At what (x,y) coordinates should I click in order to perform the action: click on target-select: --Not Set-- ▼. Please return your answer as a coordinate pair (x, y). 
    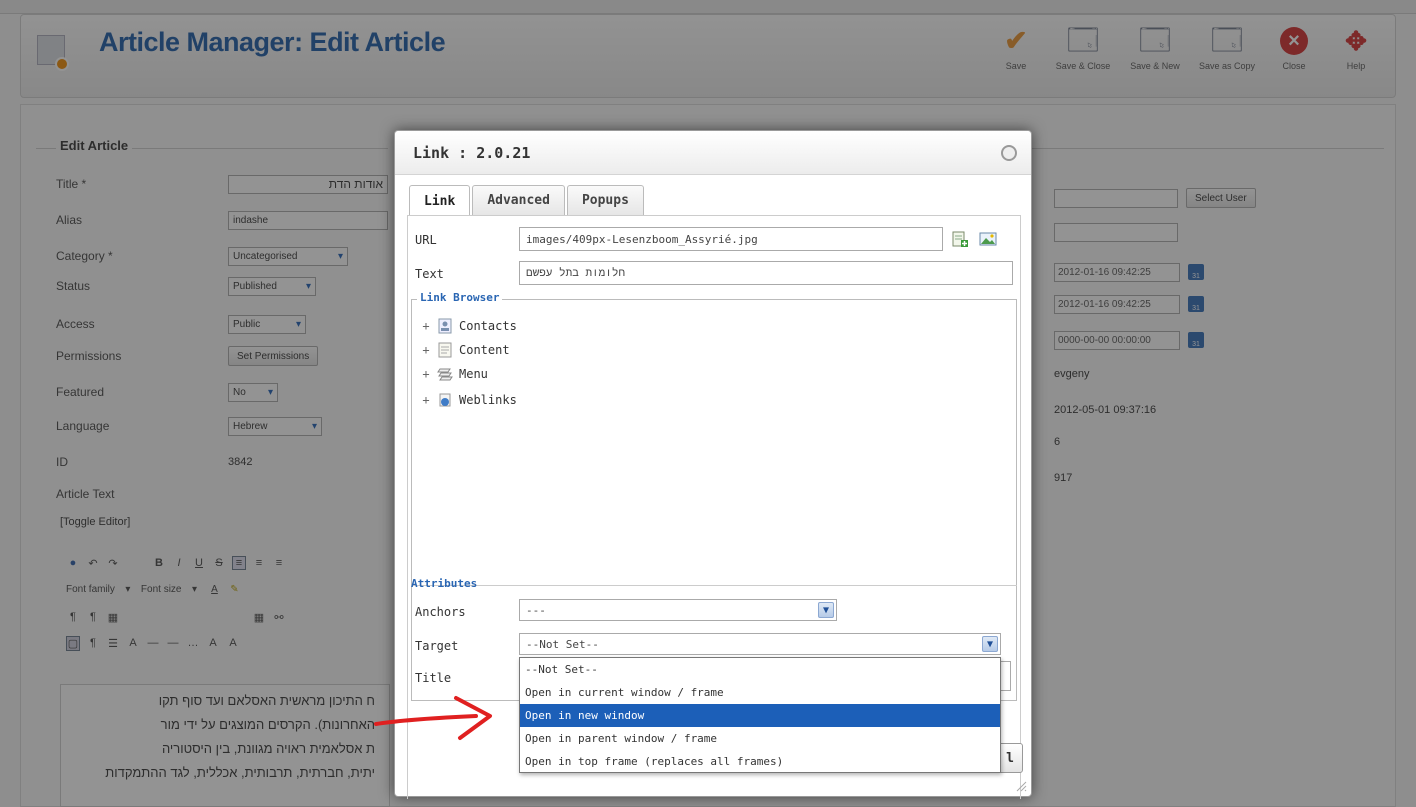
    Looking at the image, I should click on (760, 644).